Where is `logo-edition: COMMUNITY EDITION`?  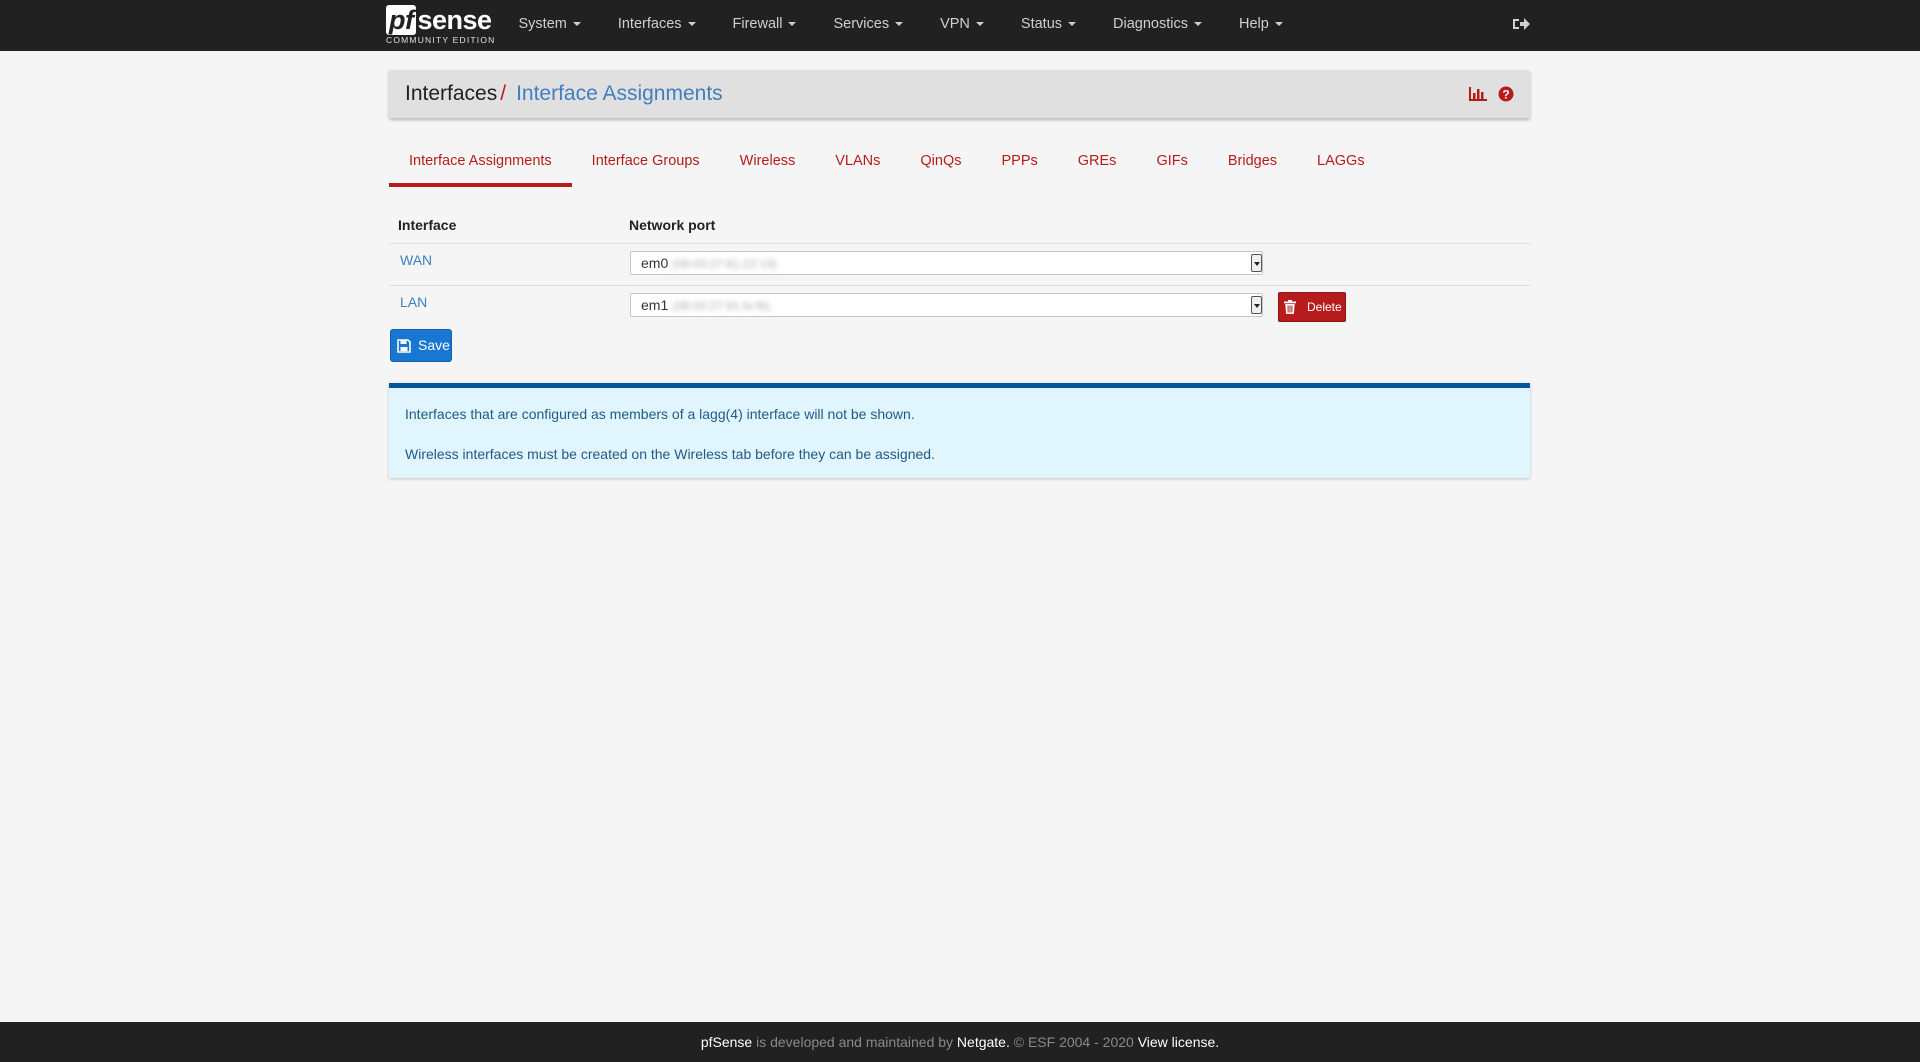
logo-edition: COMMUNITY EDITION is located at coordinates (441, 40).